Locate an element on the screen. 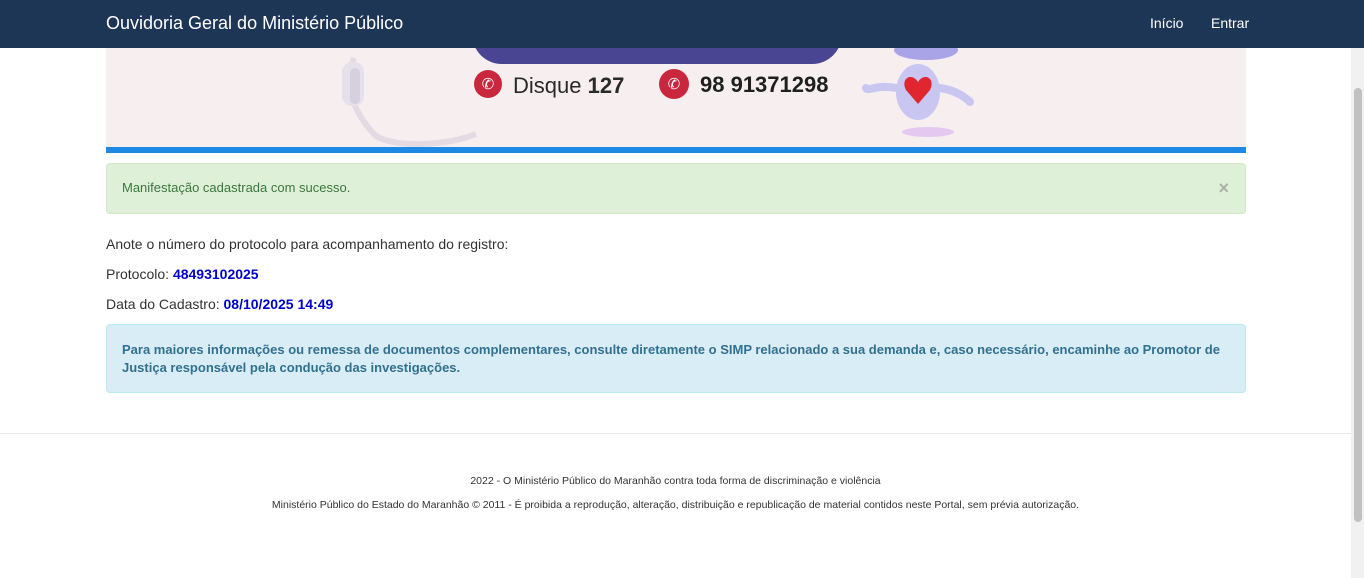 The height and width of the screenshot is (578, 1364). navbar-brand: Ouvidoria Geral do Ministério Público is located at coordinates (254, 23).